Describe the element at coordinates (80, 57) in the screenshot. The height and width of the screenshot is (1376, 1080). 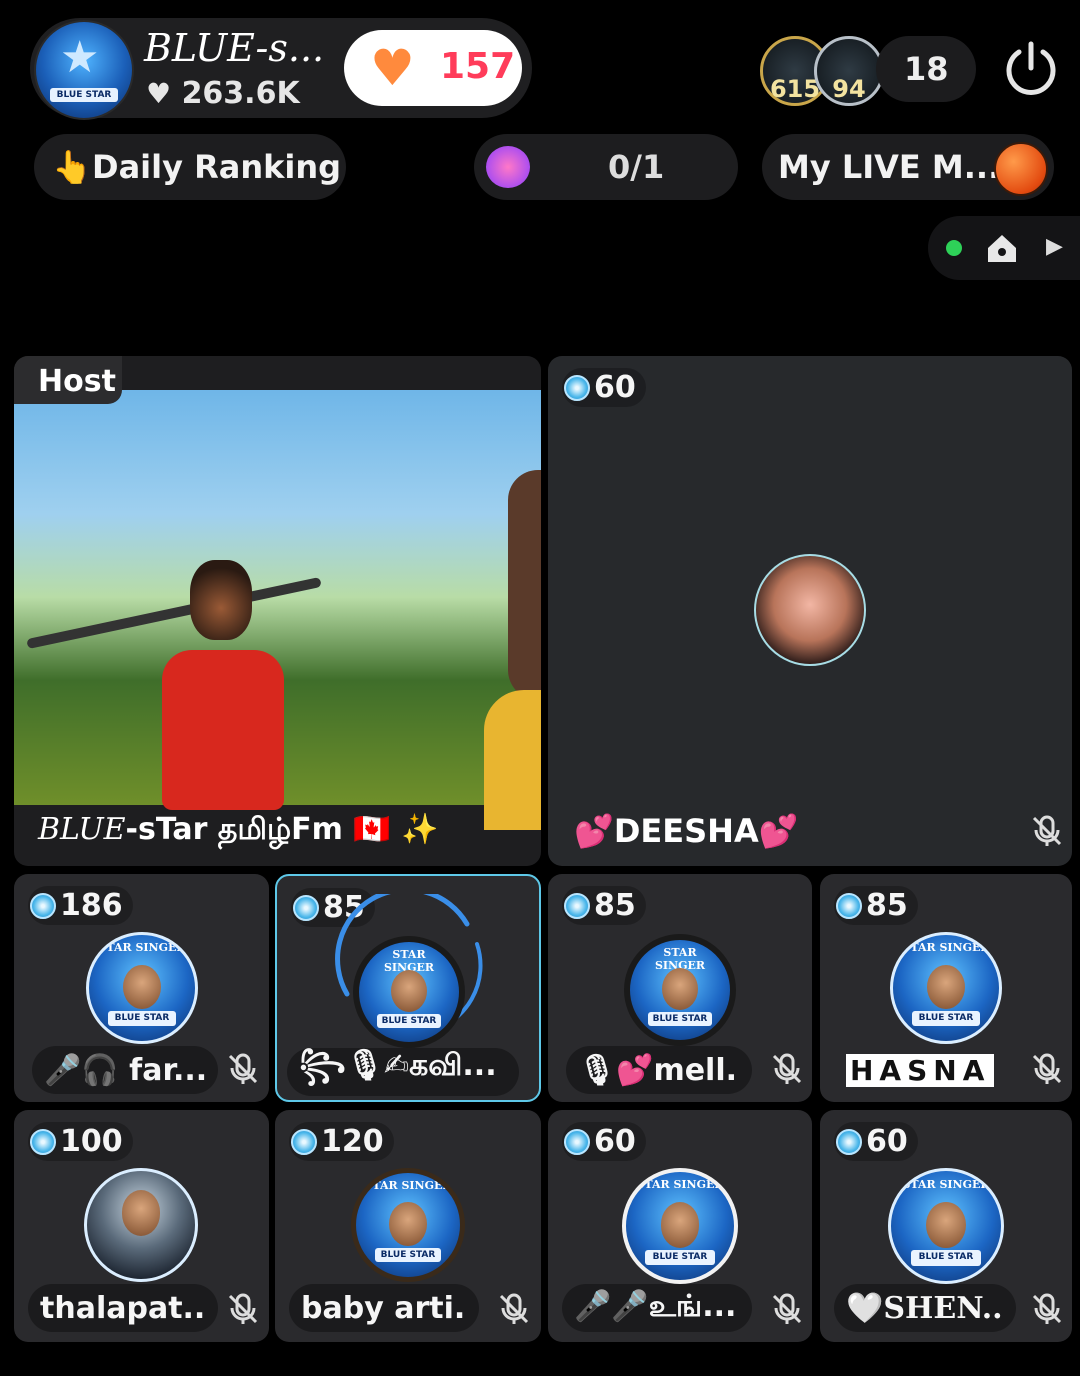
I see `star-logo-icon: ★` at that location.